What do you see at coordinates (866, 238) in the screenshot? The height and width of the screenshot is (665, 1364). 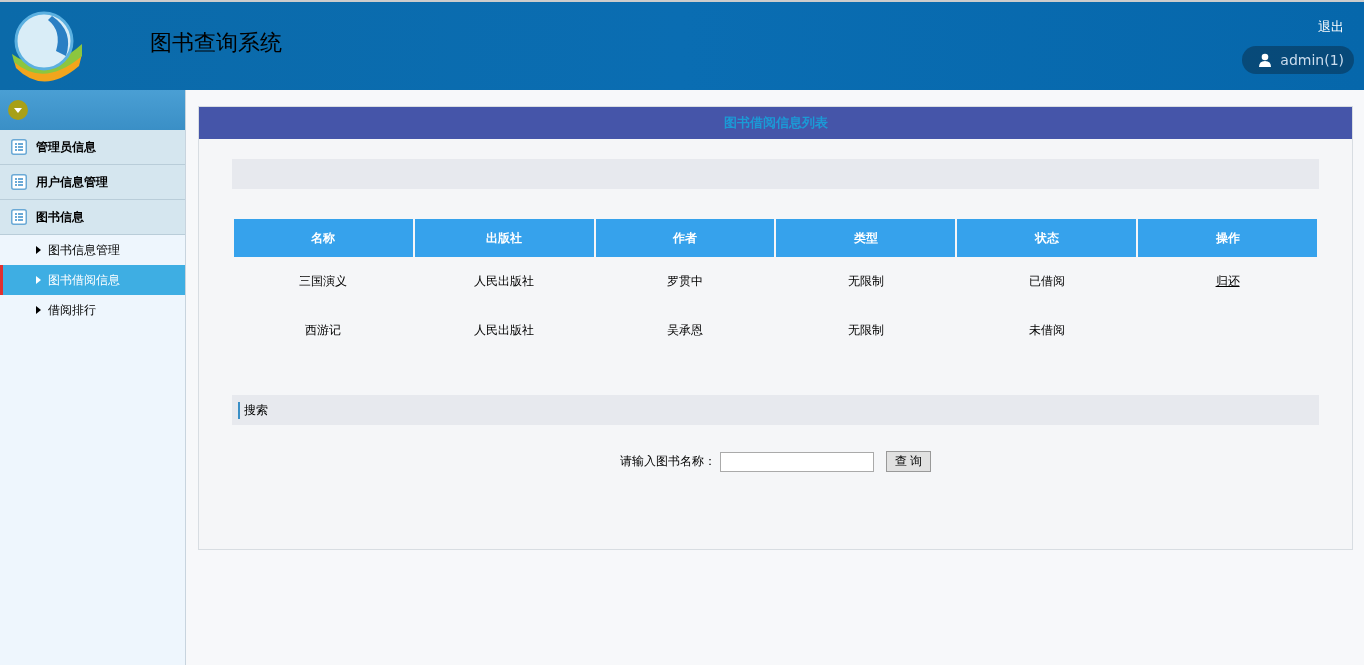 I see `column-header: 类型` at bounding box center [866, 238].